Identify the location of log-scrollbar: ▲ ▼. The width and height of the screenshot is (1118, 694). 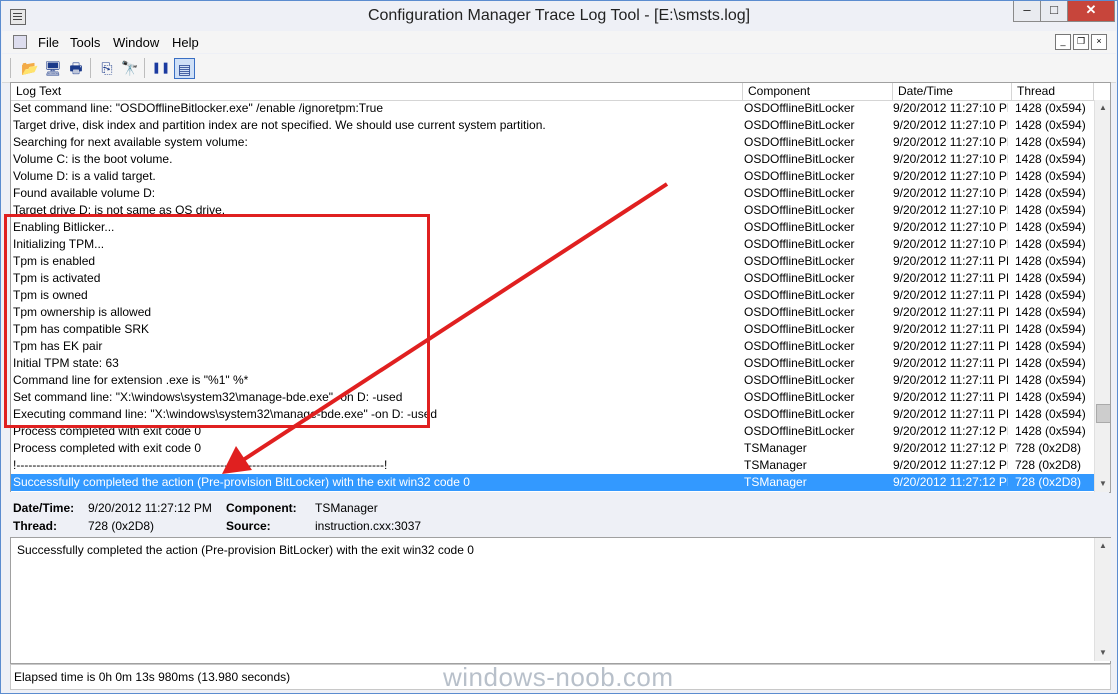
(1102, 296).